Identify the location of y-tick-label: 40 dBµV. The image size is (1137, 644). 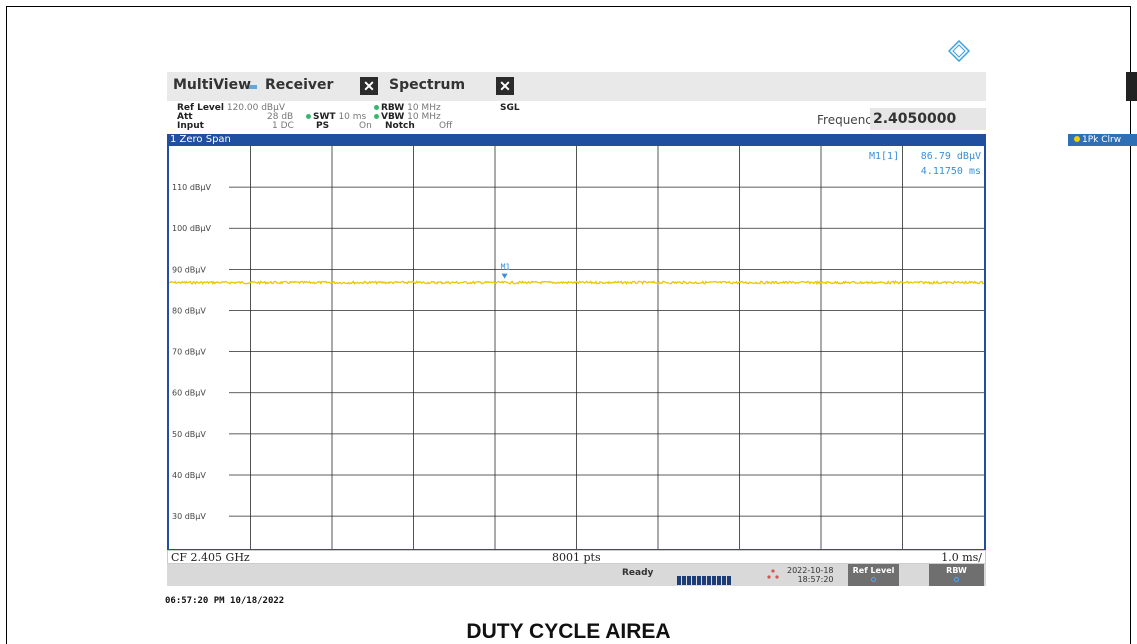
(189, 475).